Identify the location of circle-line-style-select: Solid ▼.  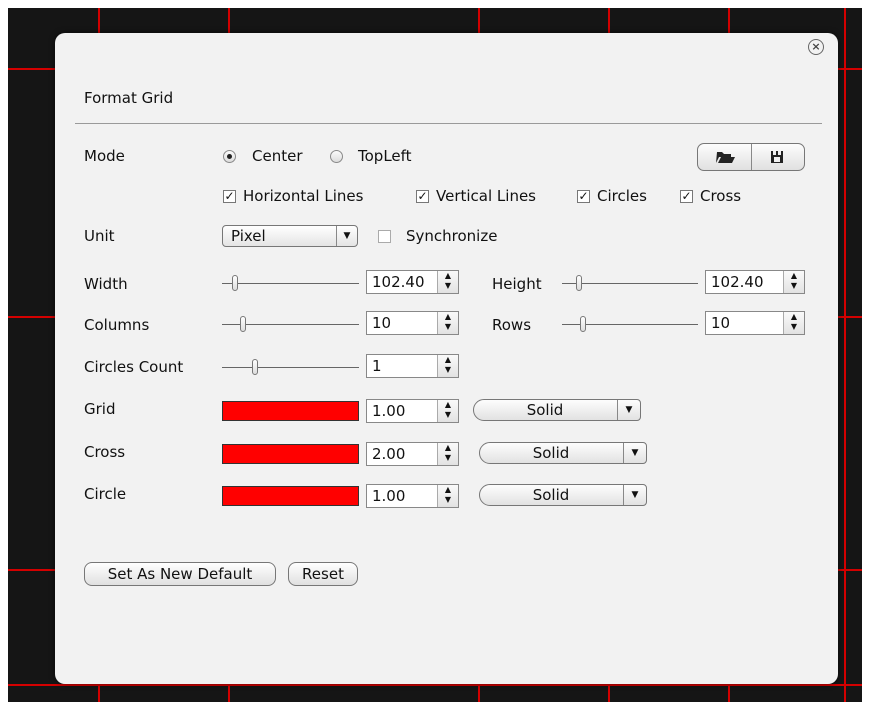
(563, 495).